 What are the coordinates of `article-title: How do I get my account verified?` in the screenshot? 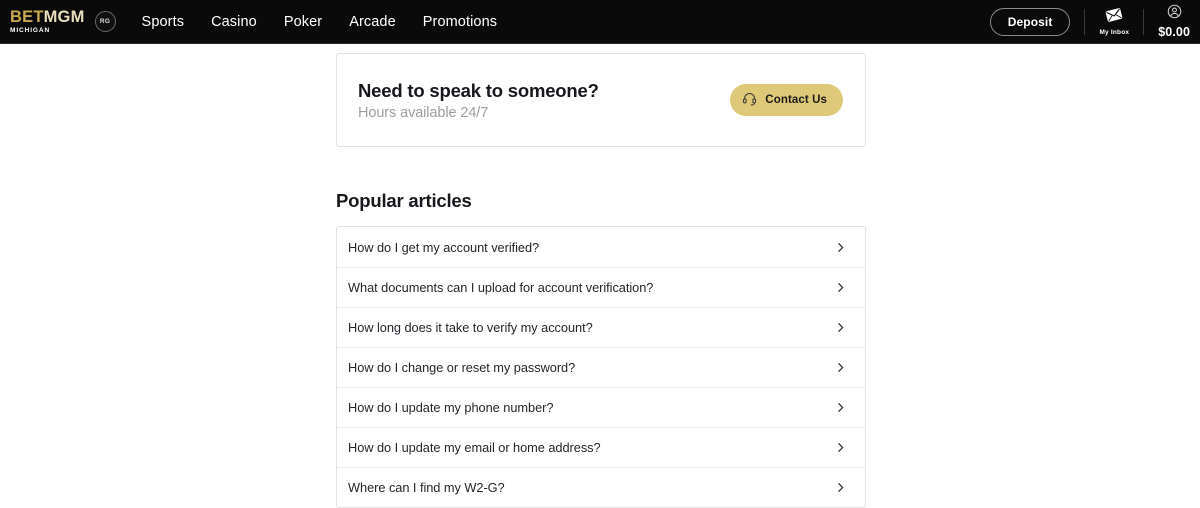 It's located at (444, 247).